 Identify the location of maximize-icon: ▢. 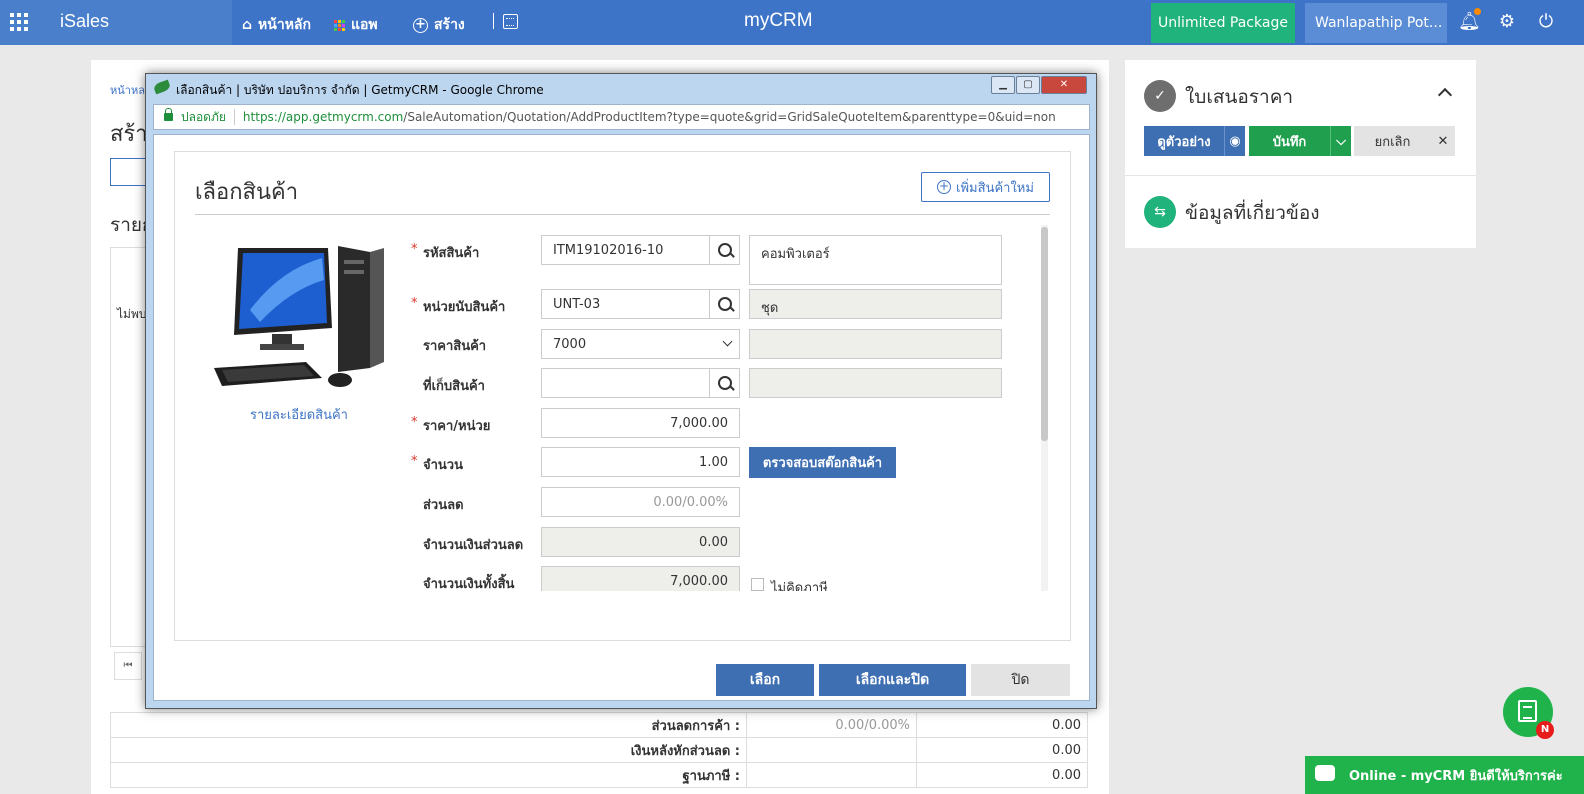
(1028, 85).